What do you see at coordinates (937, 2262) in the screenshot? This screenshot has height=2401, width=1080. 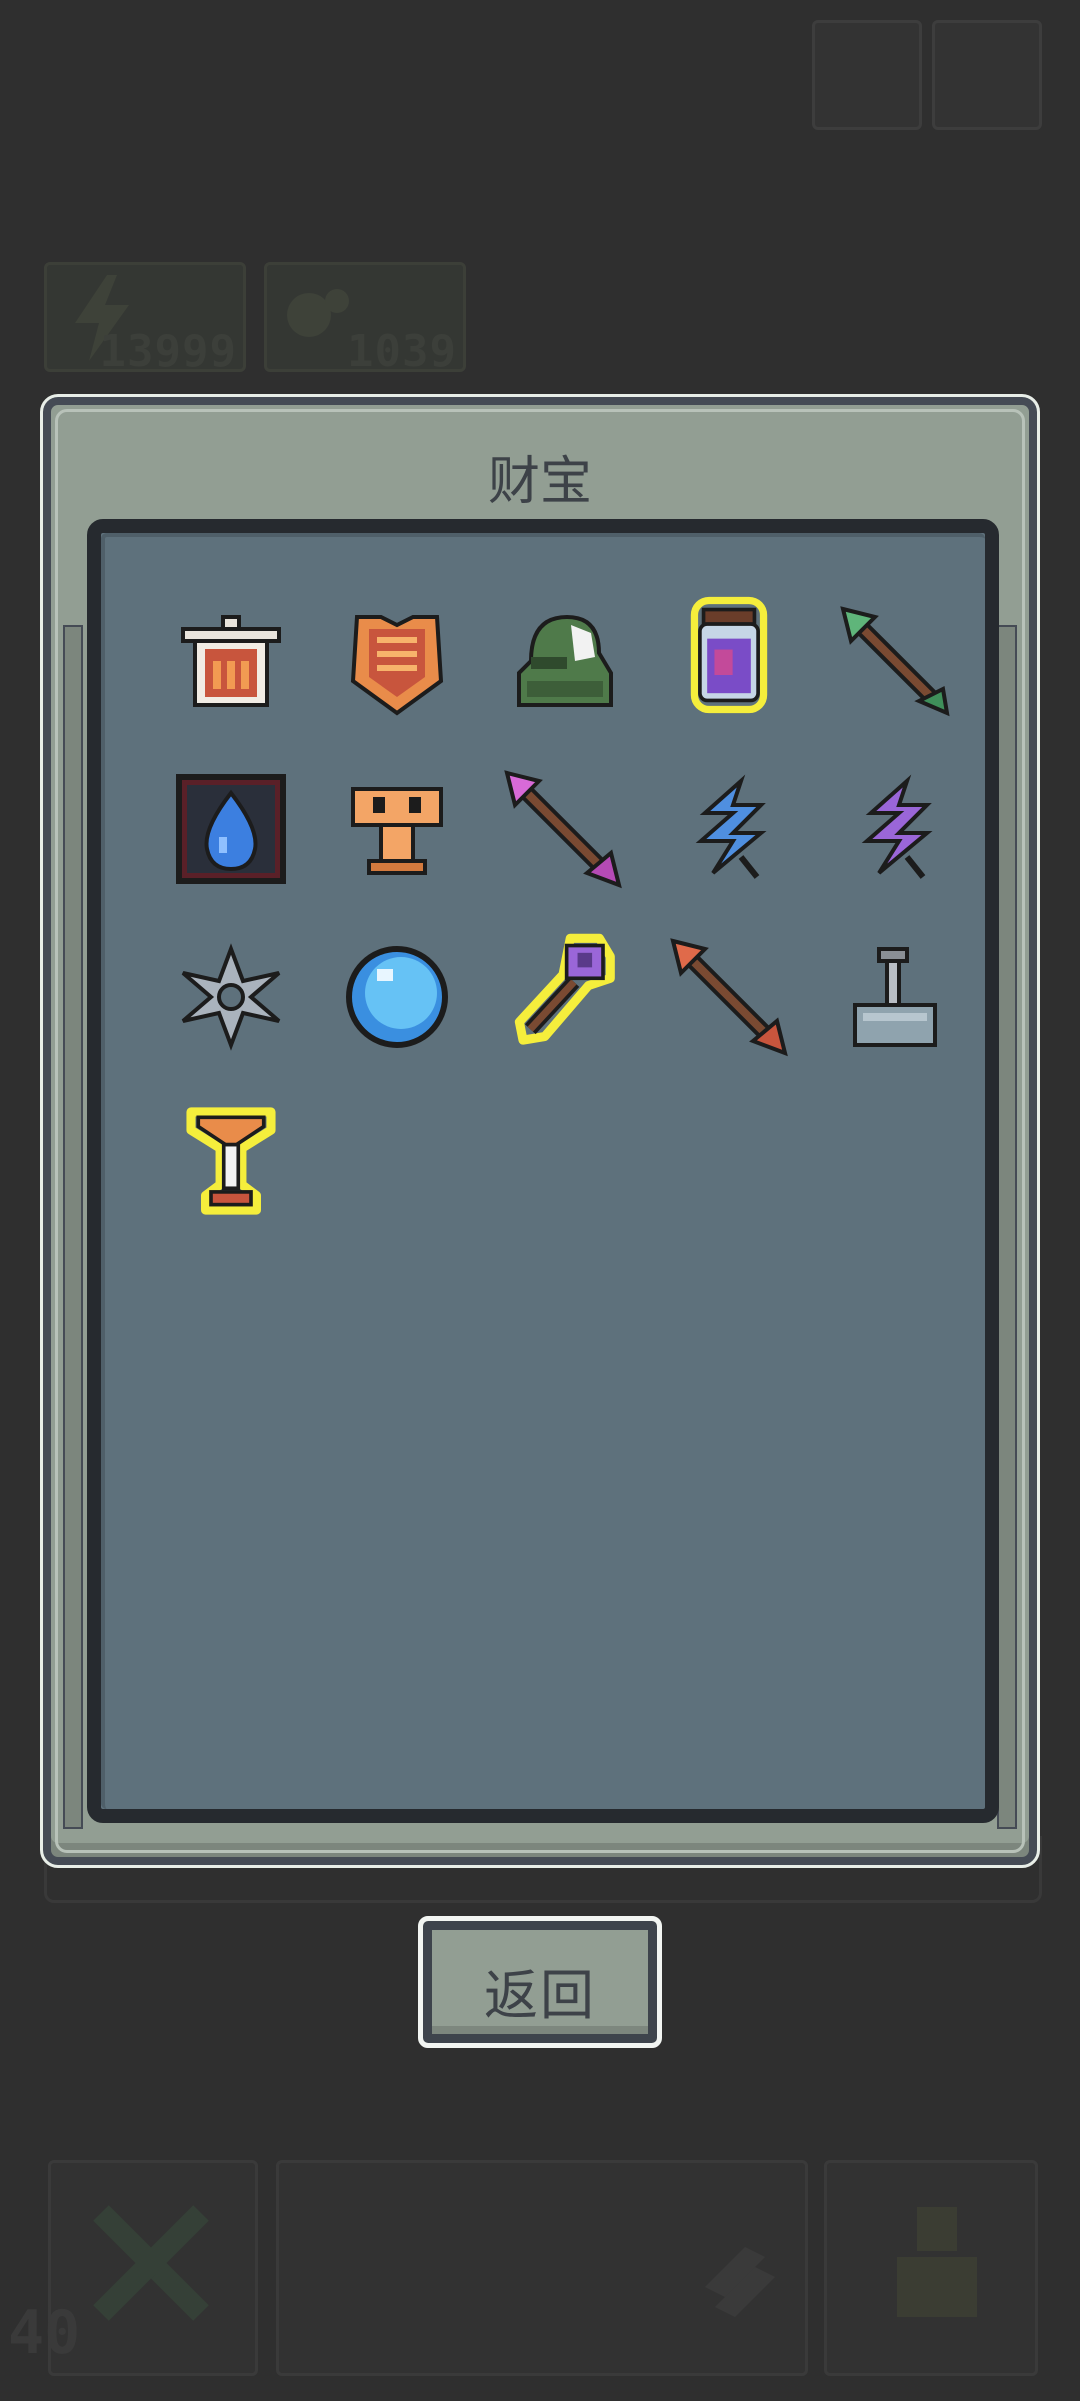 I see `character-icon` at bounding box center [937, 2262].